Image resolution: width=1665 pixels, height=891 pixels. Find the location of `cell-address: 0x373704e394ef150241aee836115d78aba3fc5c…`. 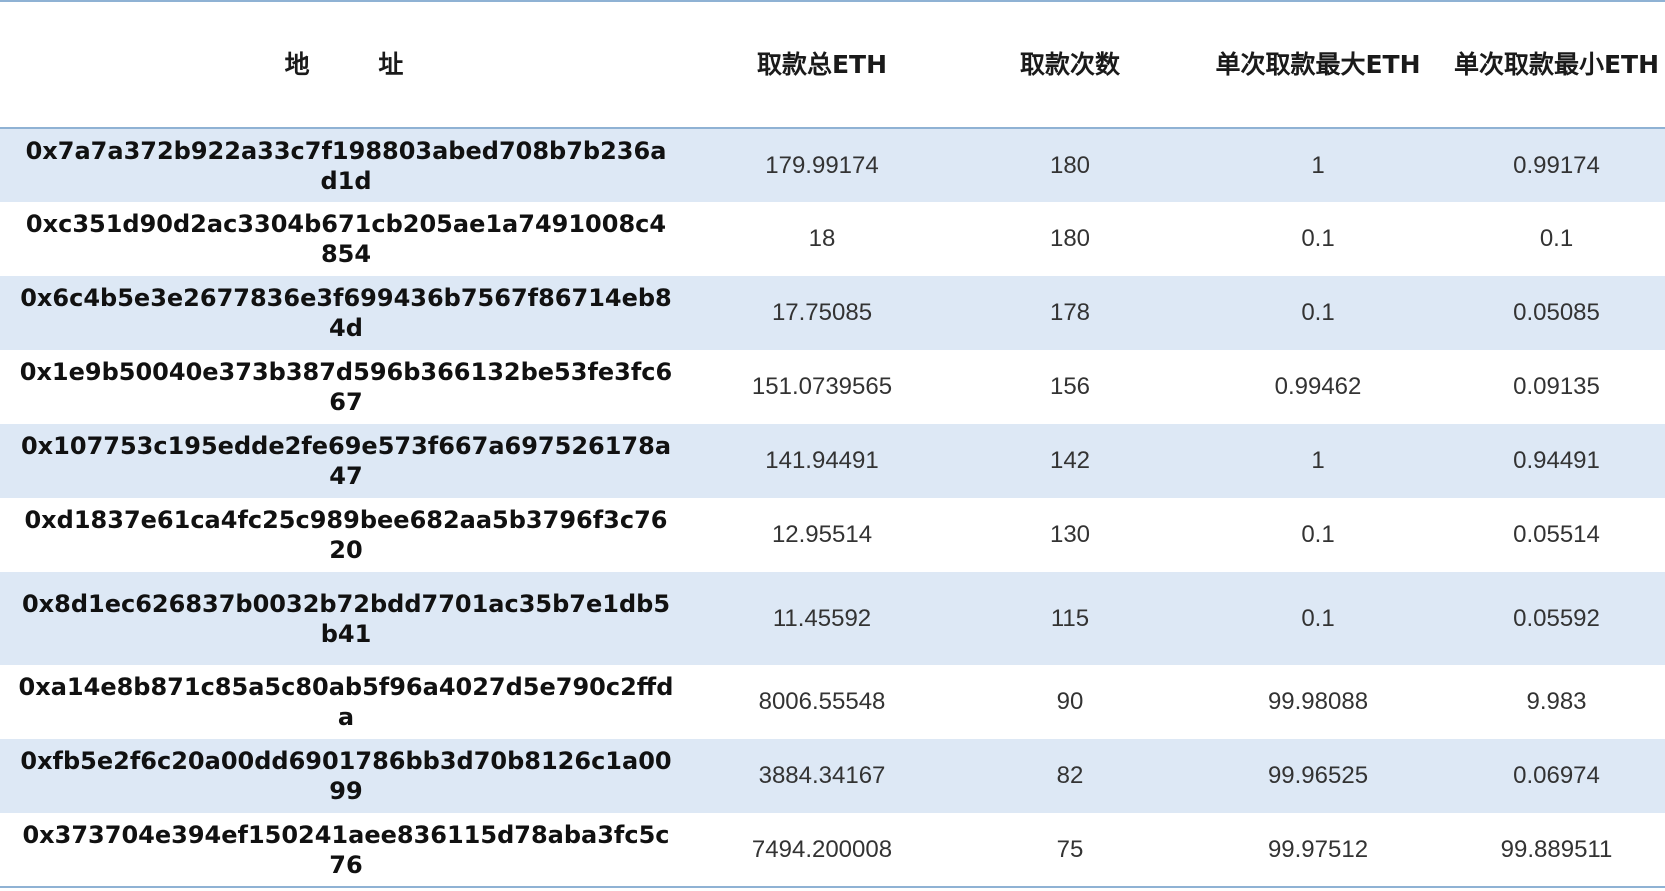

cell-address: 0x373704e394ef150241aee836115d78aba3fc5c… is located at coordinates (346, 850).